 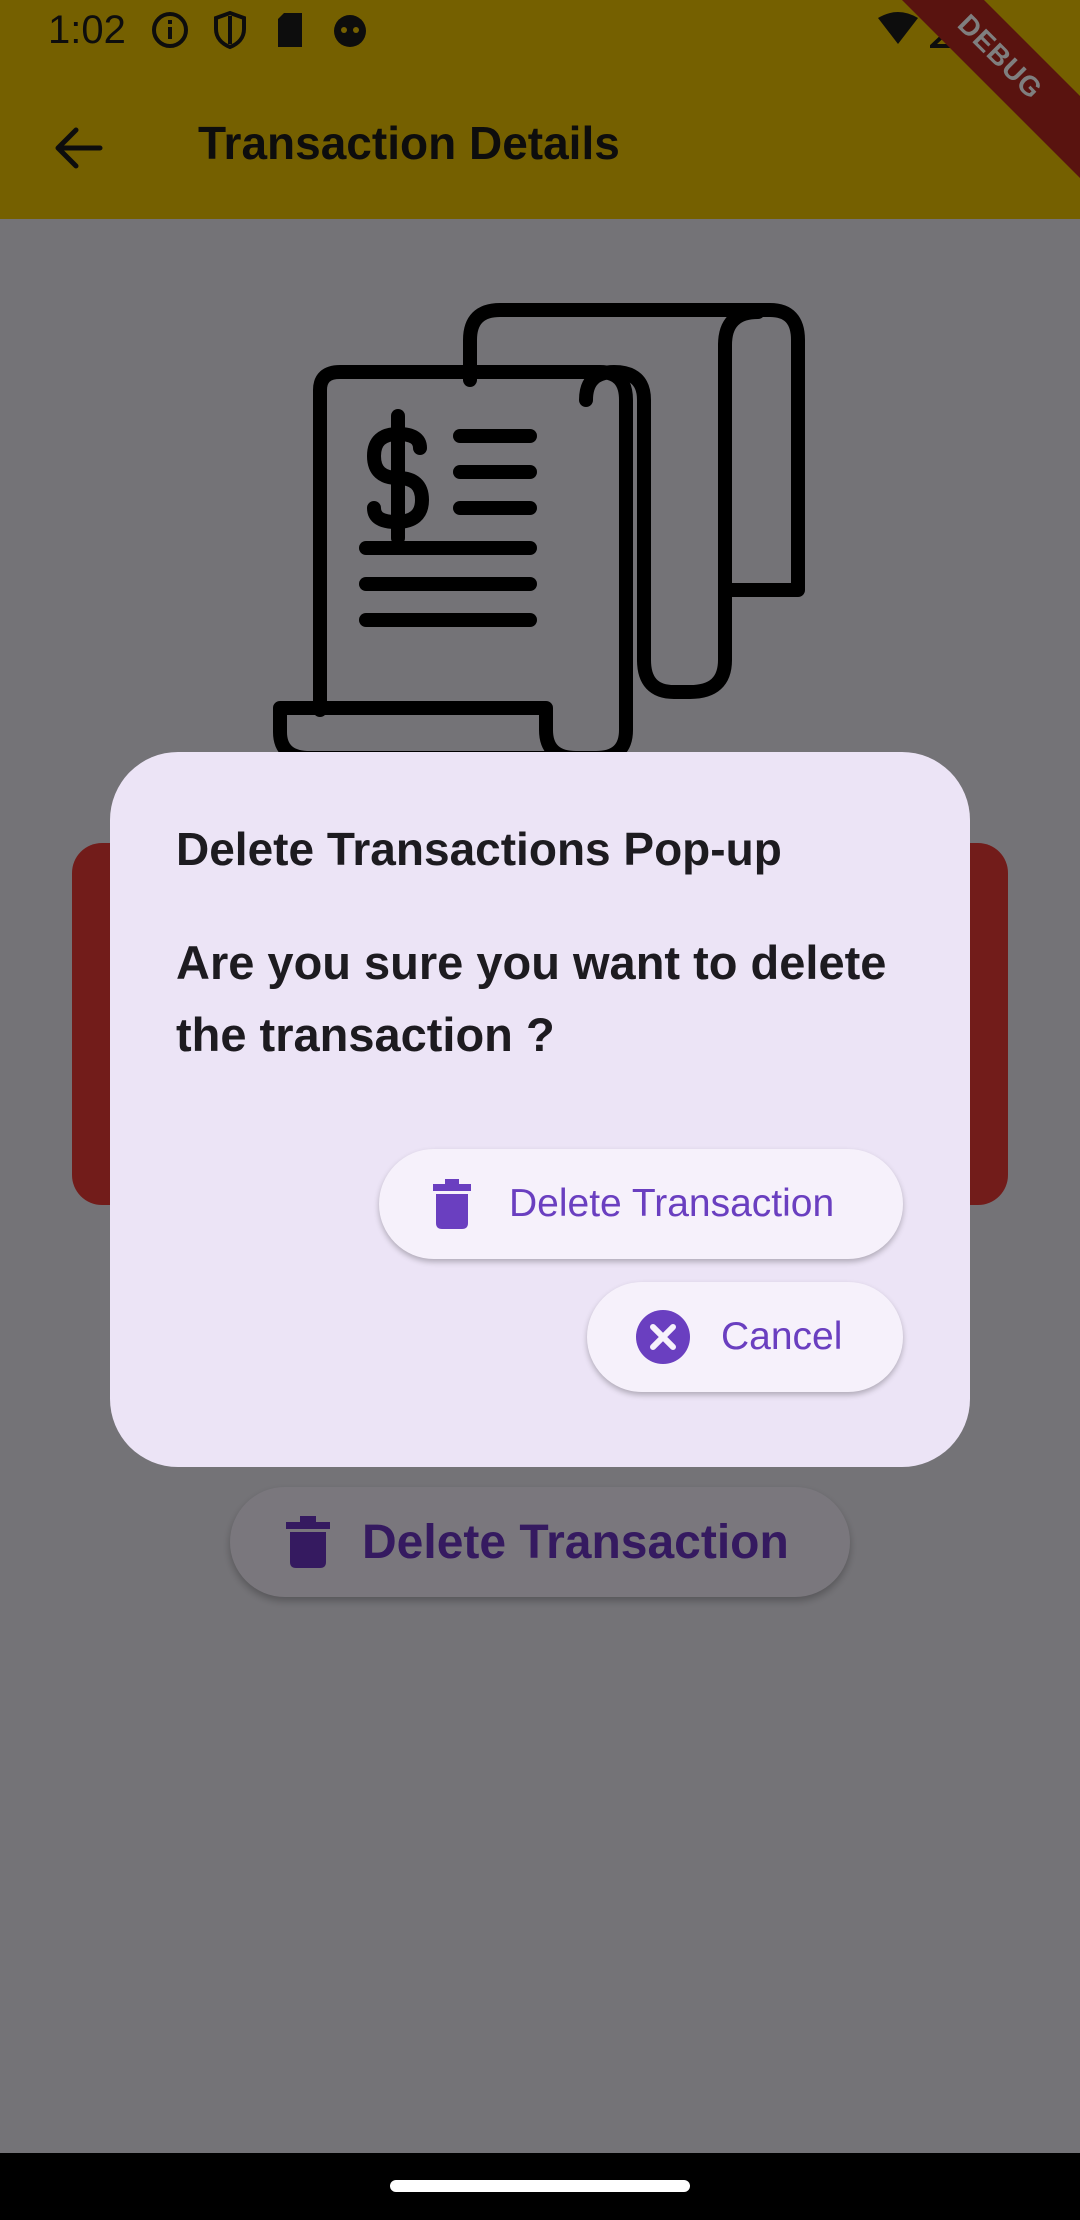 I want to click on dialog-cancel-button: Cancel, so click(x=745, y=1337).